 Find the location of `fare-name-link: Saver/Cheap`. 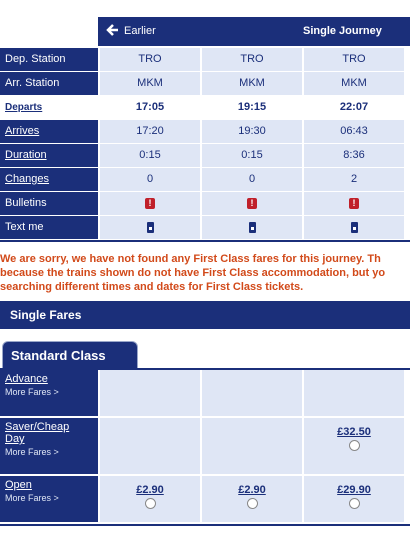

fare-name-link: Saver/Cheap is located at coordinates (49, 427).